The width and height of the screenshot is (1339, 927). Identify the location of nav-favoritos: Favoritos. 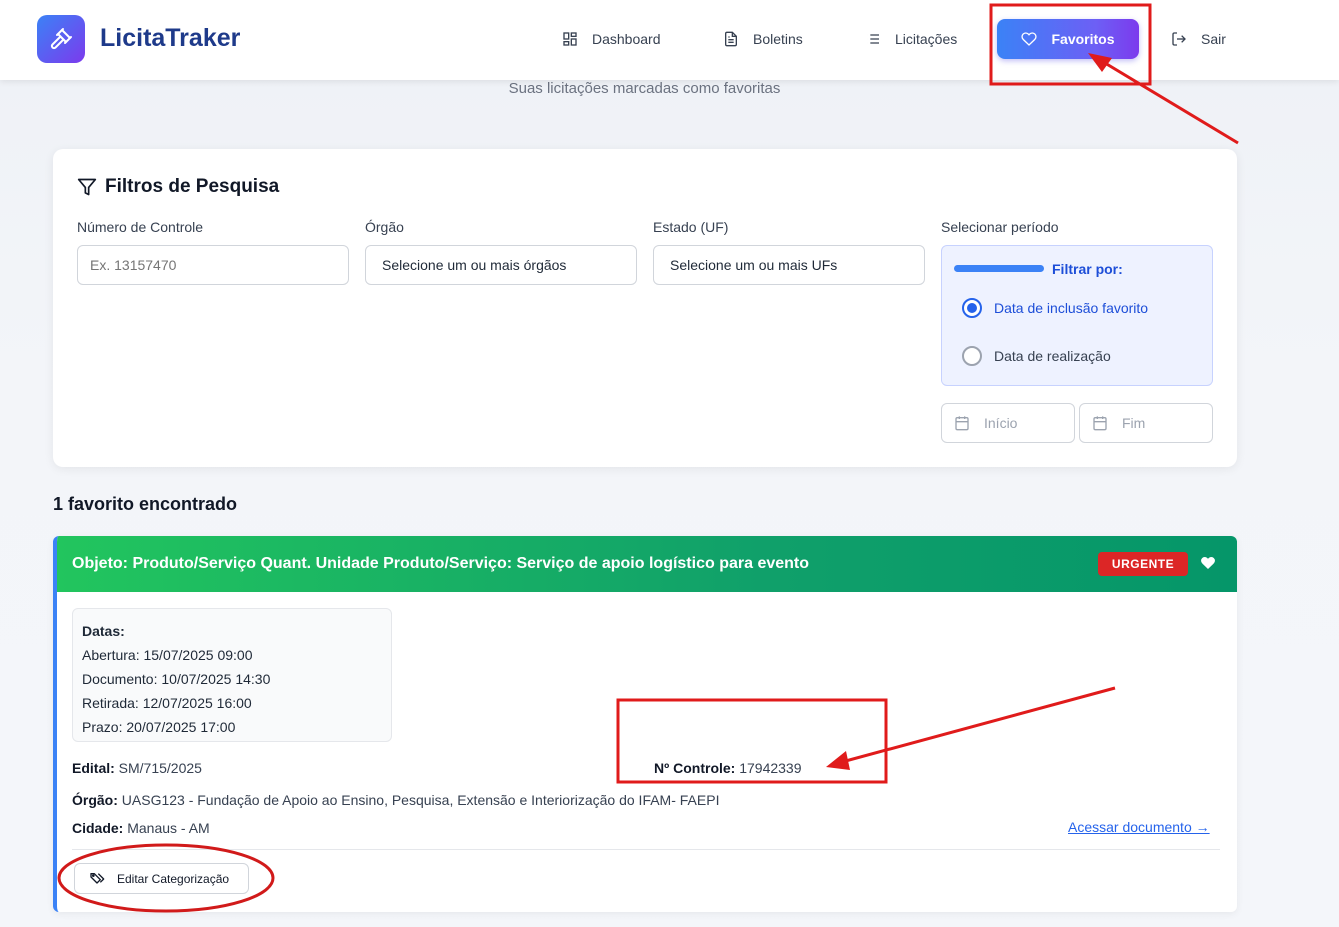
(1068, 39).